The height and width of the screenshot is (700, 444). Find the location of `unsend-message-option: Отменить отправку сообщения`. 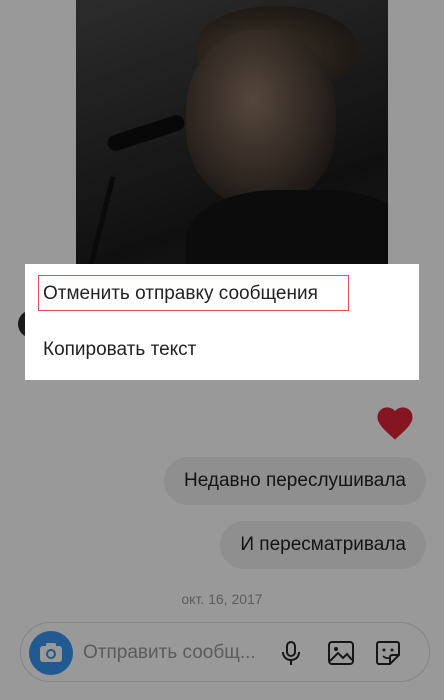

unsend-message-option: Отменить отправку сообщения is located at coordinates (180, 294).